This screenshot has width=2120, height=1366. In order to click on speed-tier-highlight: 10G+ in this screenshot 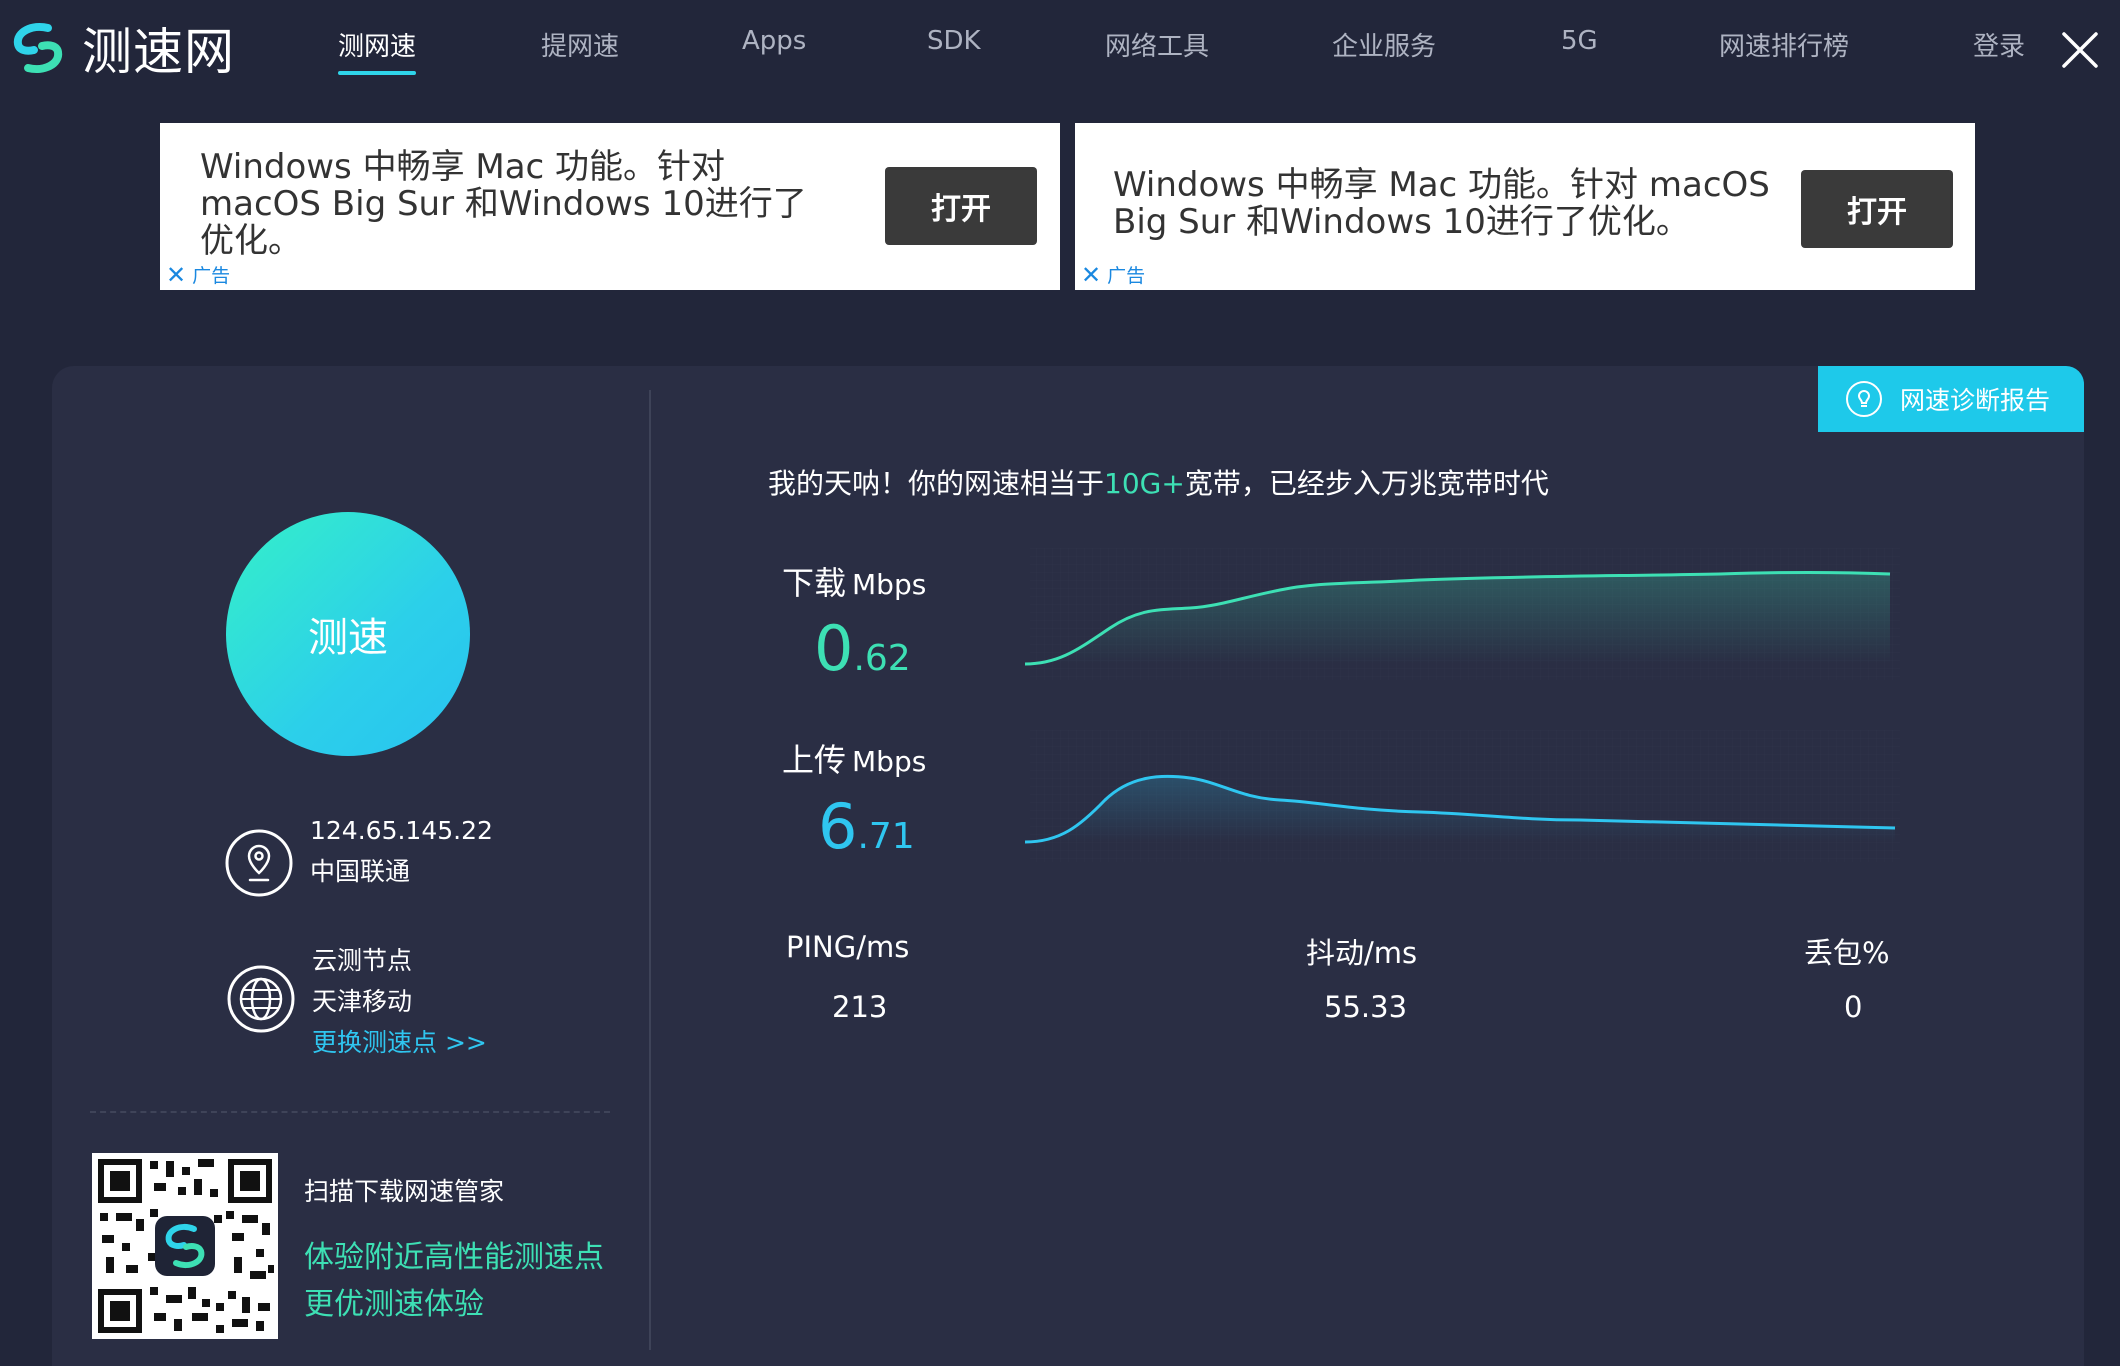, I will do `click(1144, 483)`.